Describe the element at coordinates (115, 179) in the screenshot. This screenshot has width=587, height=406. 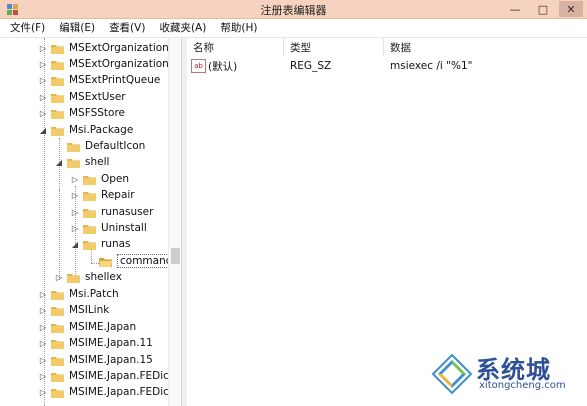
I see `tree-node-label: Open` at that location.